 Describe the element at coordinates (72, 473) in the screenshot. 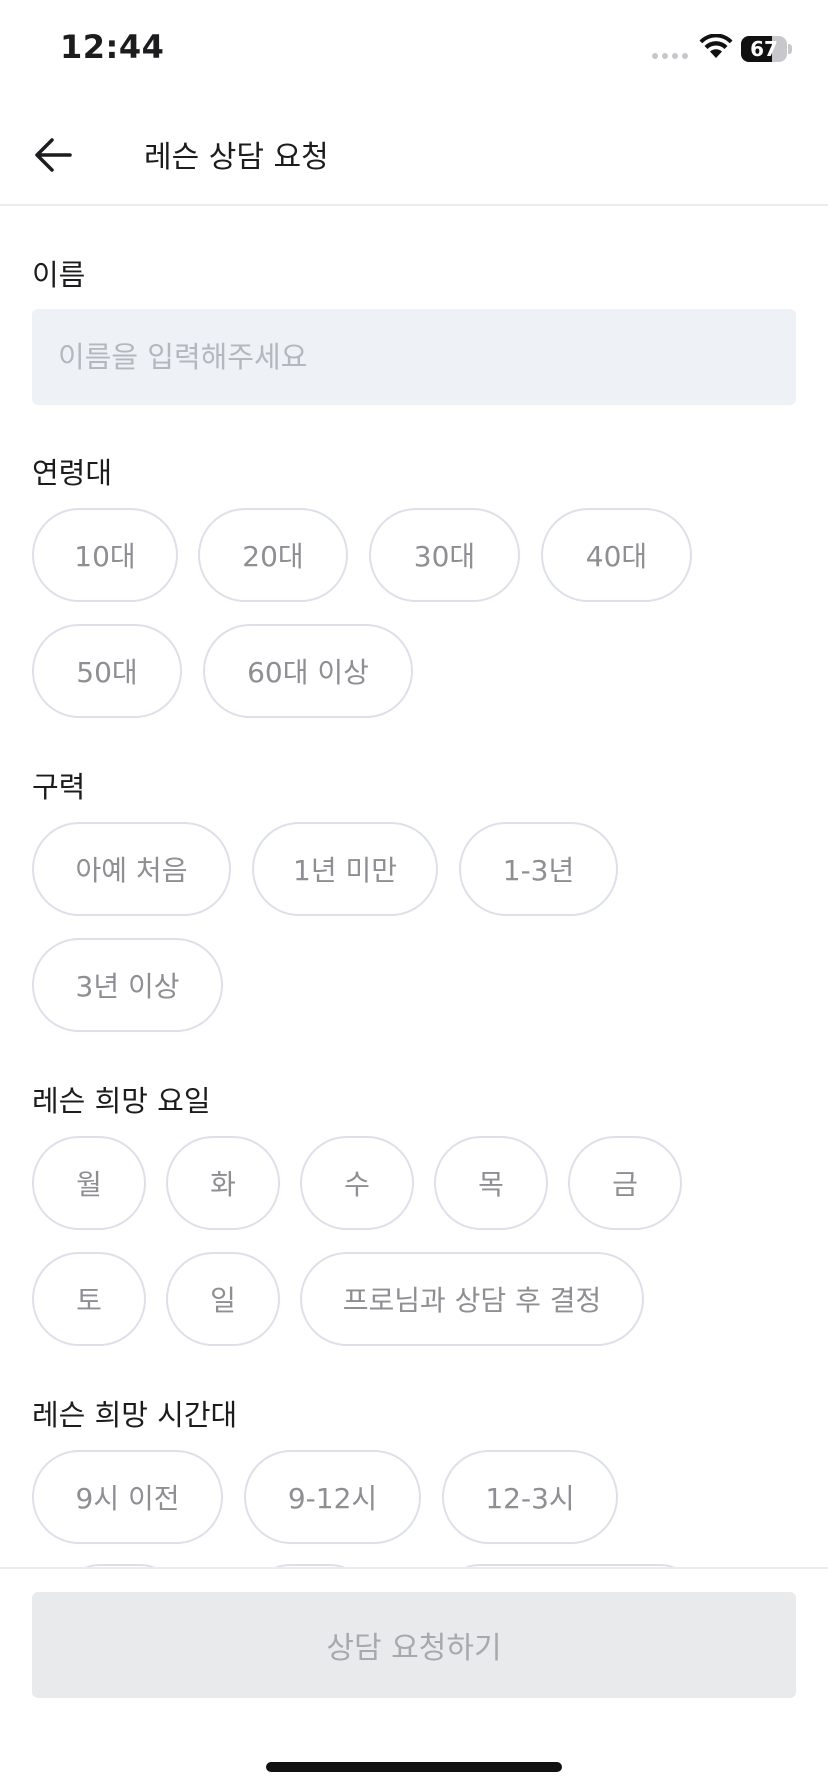

I see `age-label: 연령대` at that location.